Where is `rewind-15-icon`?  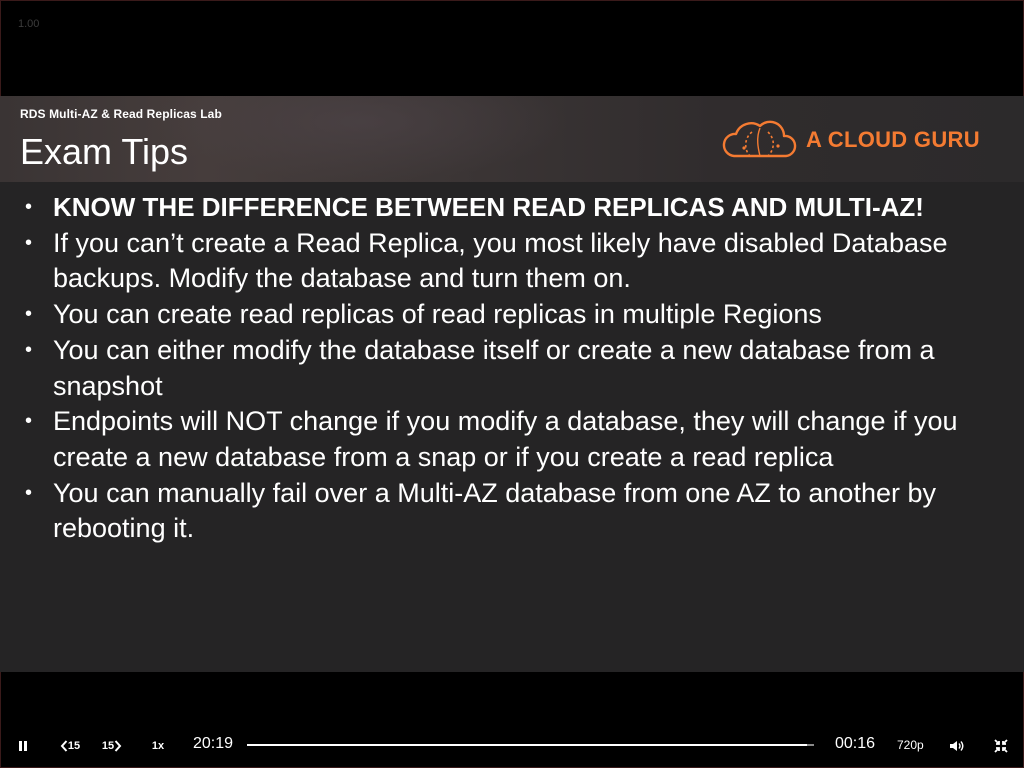 rewind-15-icon is located at coordinates (64, 746).